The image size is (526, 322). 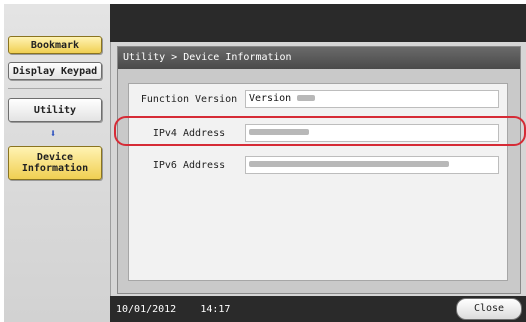 I want to click on ipv6-address-value, so click(x=372, y=165).